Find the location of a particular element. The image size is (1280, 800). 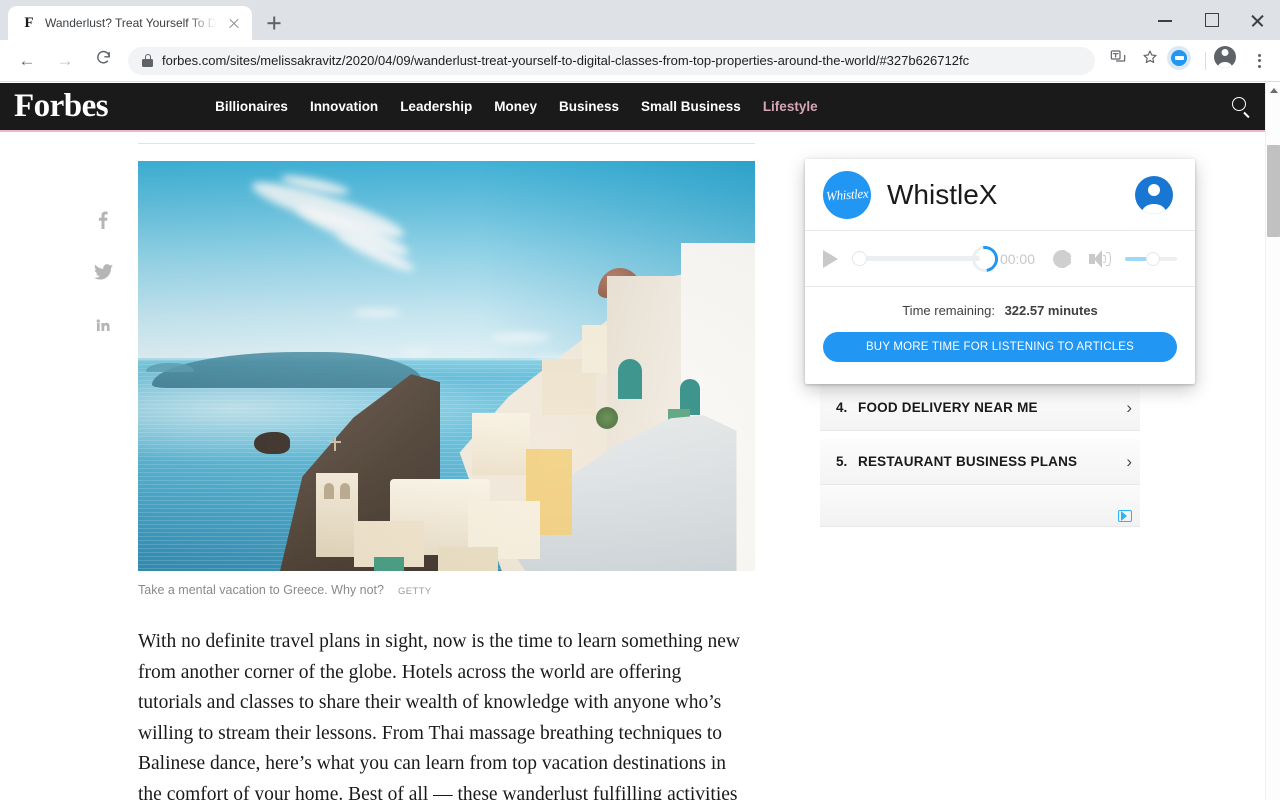

nav-item-money: Money is located at coordinates (515, 106).